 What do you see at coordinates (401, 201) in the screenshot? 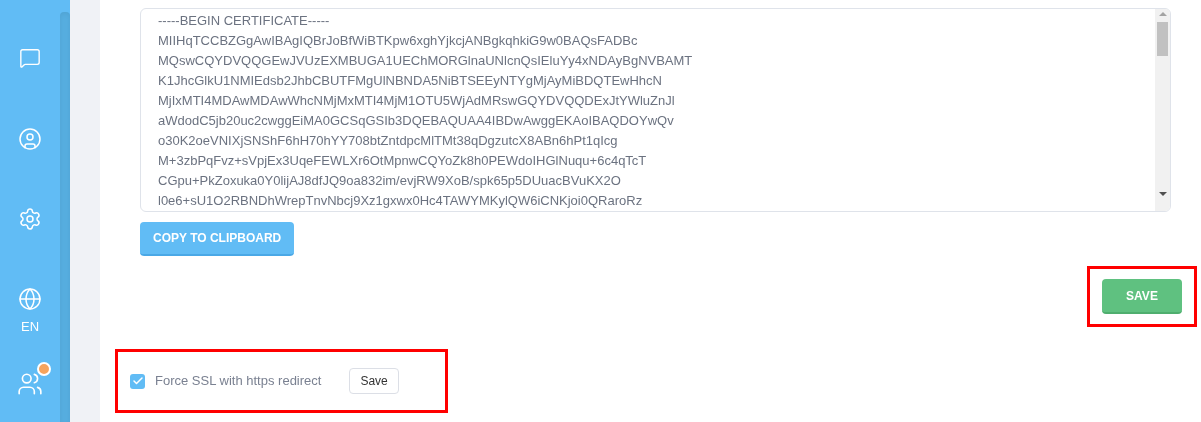
I see `certificate-line: l0e6+sU1O2RBNDhWrepTnvNbcj9Xz1gxwx0Hc4TAWYMKylQW6iCNKjoi0QRaroRz` at bounding box center [401, 201].